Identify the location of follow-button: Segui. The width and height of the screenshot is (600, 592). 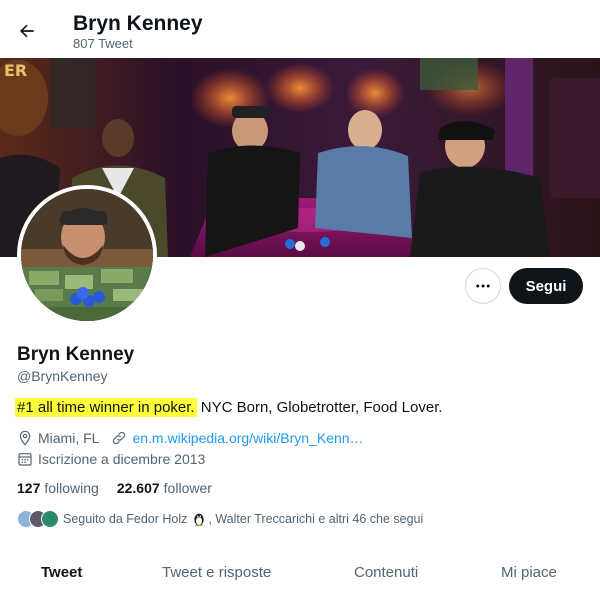
(546, 286).